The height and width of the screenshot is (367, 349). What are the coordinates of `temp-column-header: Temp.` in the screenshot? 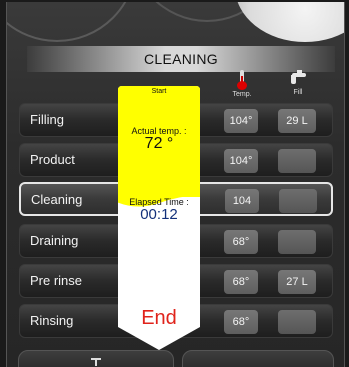 It's located at (242, 84).